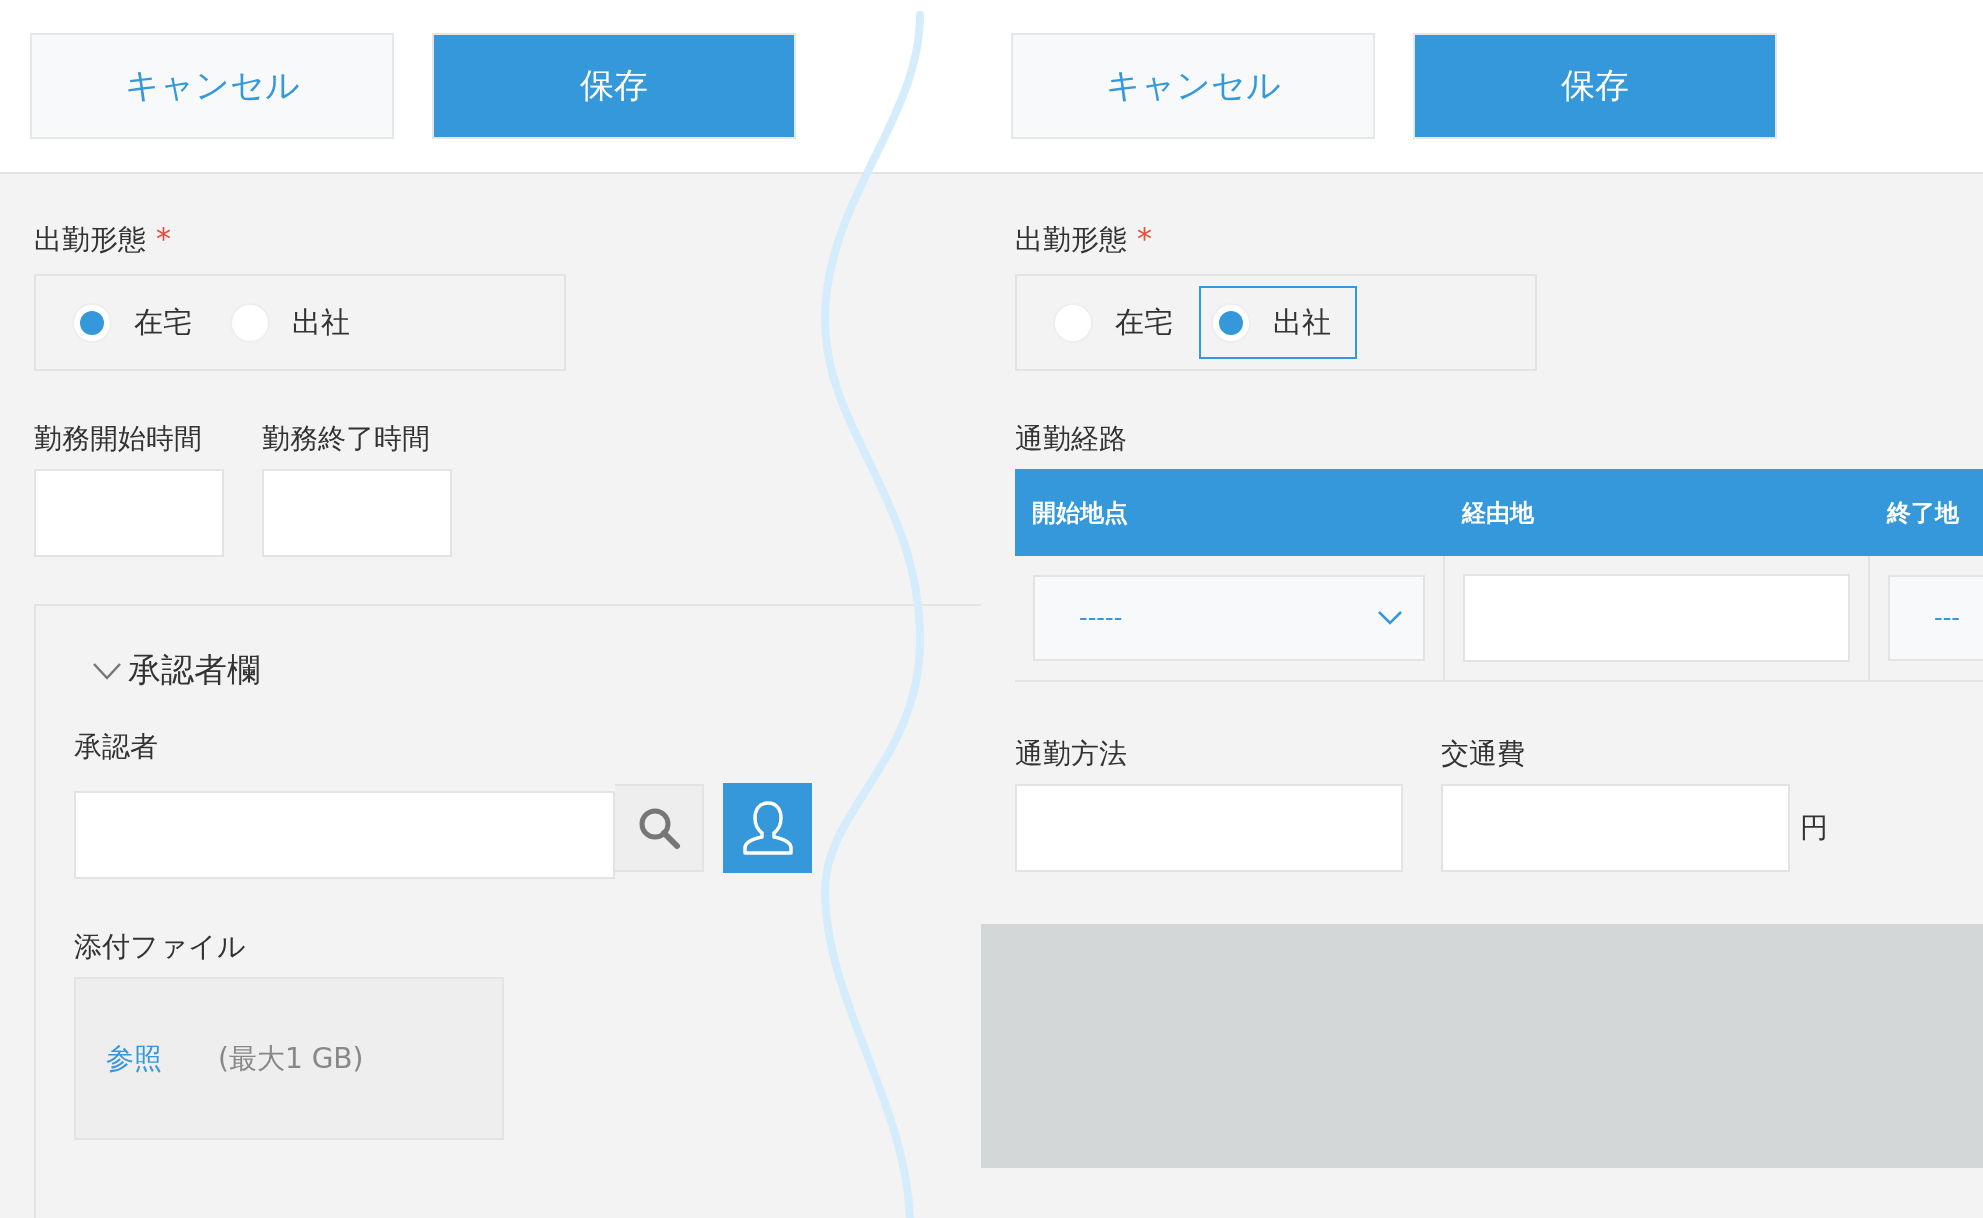  What do you see at coordinates (767, 828) in the screenshot?
I see `user-select-button` at bounding box center [767, 828].